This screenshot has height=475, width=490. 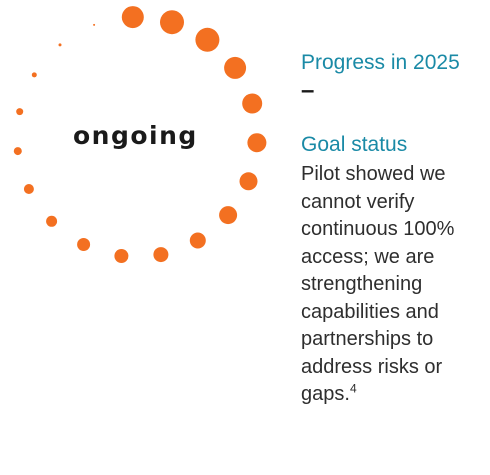 I want to click on progress-heading: Progress in 2025, so click(x=380, y=62).